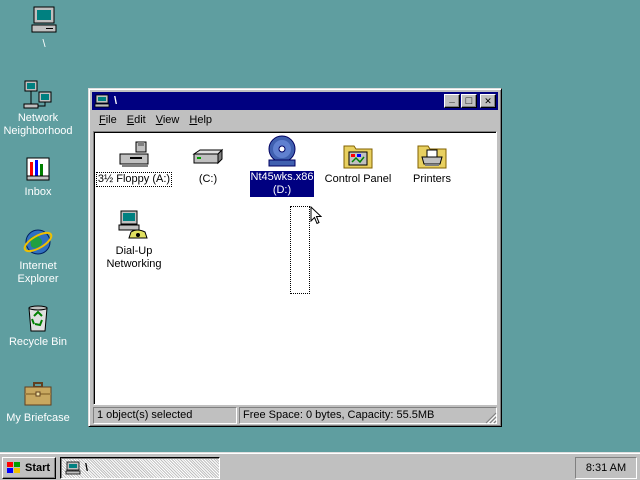 The width and height of the screenshot is (640, 480). Describe the element at coordinates (316, 215) in the screenshot. I see `mouse-pointer-icon` at that location.